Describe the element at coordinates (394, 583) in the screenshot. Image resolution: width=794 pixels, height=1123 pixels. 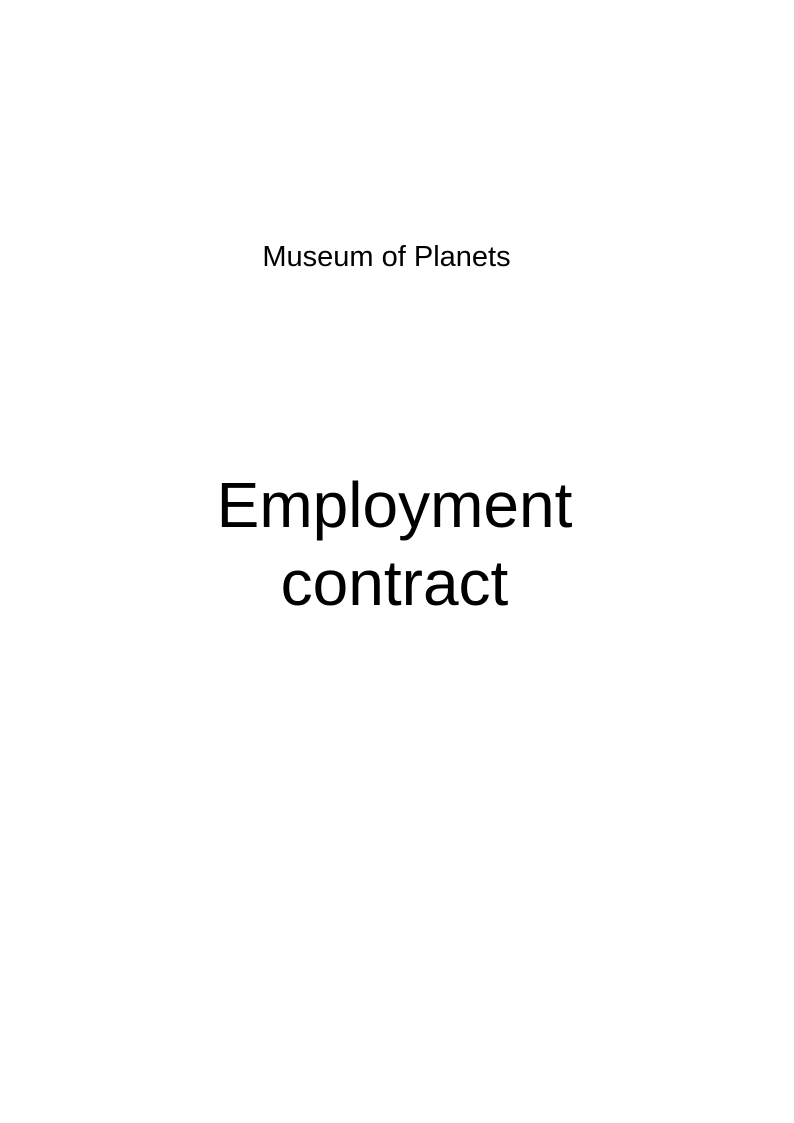
I see `document-title-line-2: contract` at that location.